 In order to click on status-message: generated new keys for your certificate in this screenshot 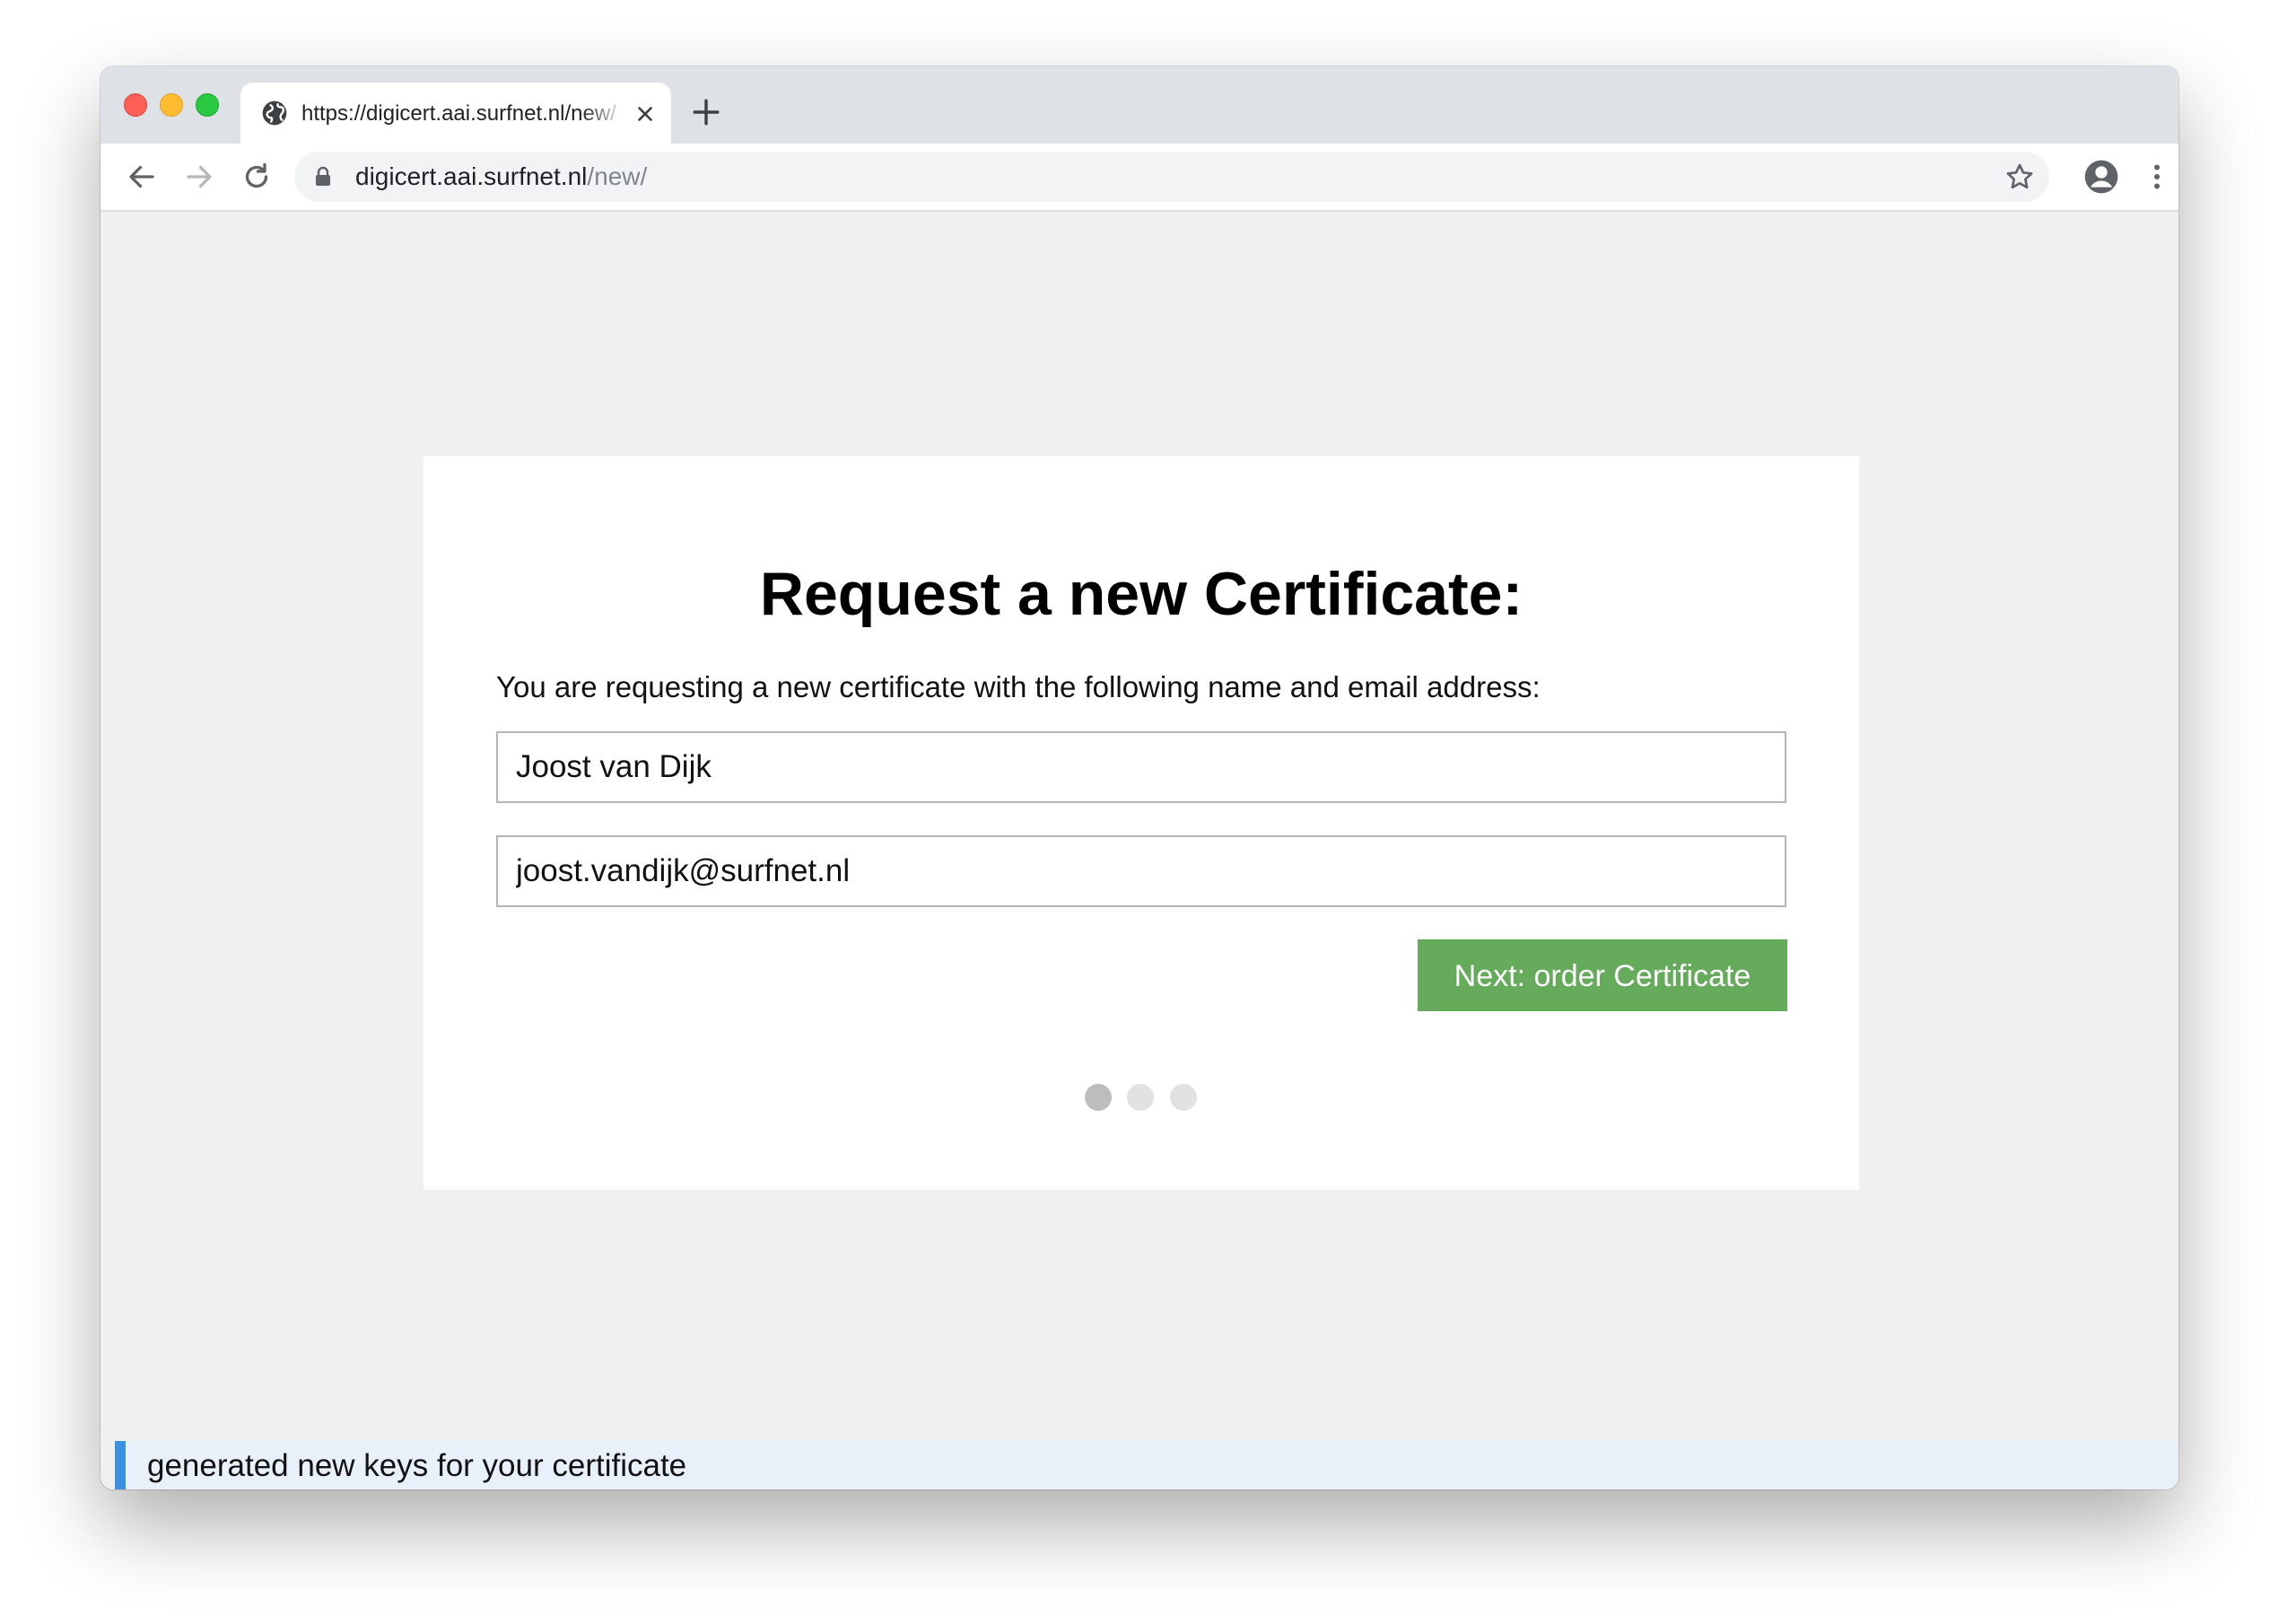, I will do `click(417, 1465)`.